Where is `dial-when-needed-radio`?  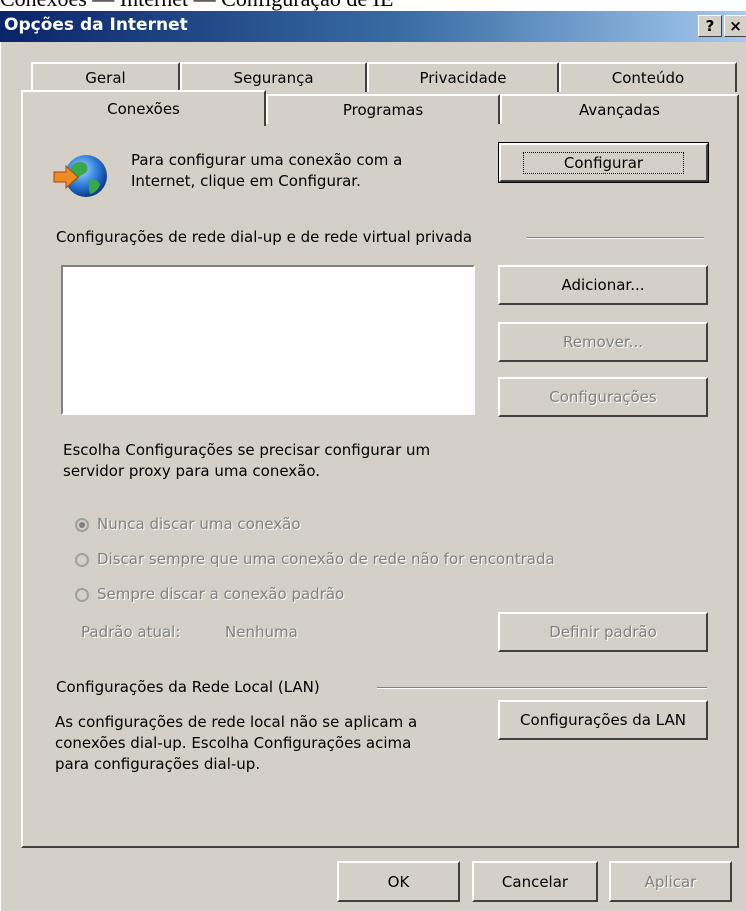 dial-when-needed-radio is located at coordinates (82, 560).